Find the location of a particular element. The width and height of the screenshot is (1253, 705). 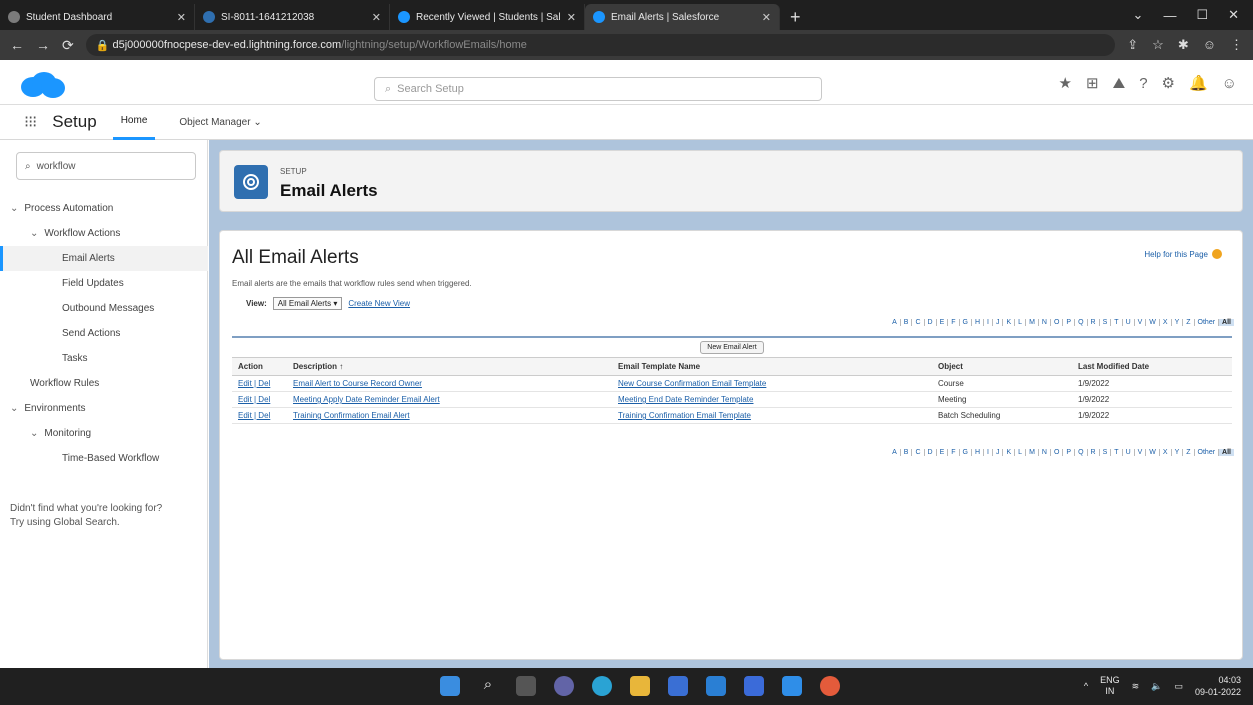

favorites-icon: ★ is located at coordinates (1065, 83).